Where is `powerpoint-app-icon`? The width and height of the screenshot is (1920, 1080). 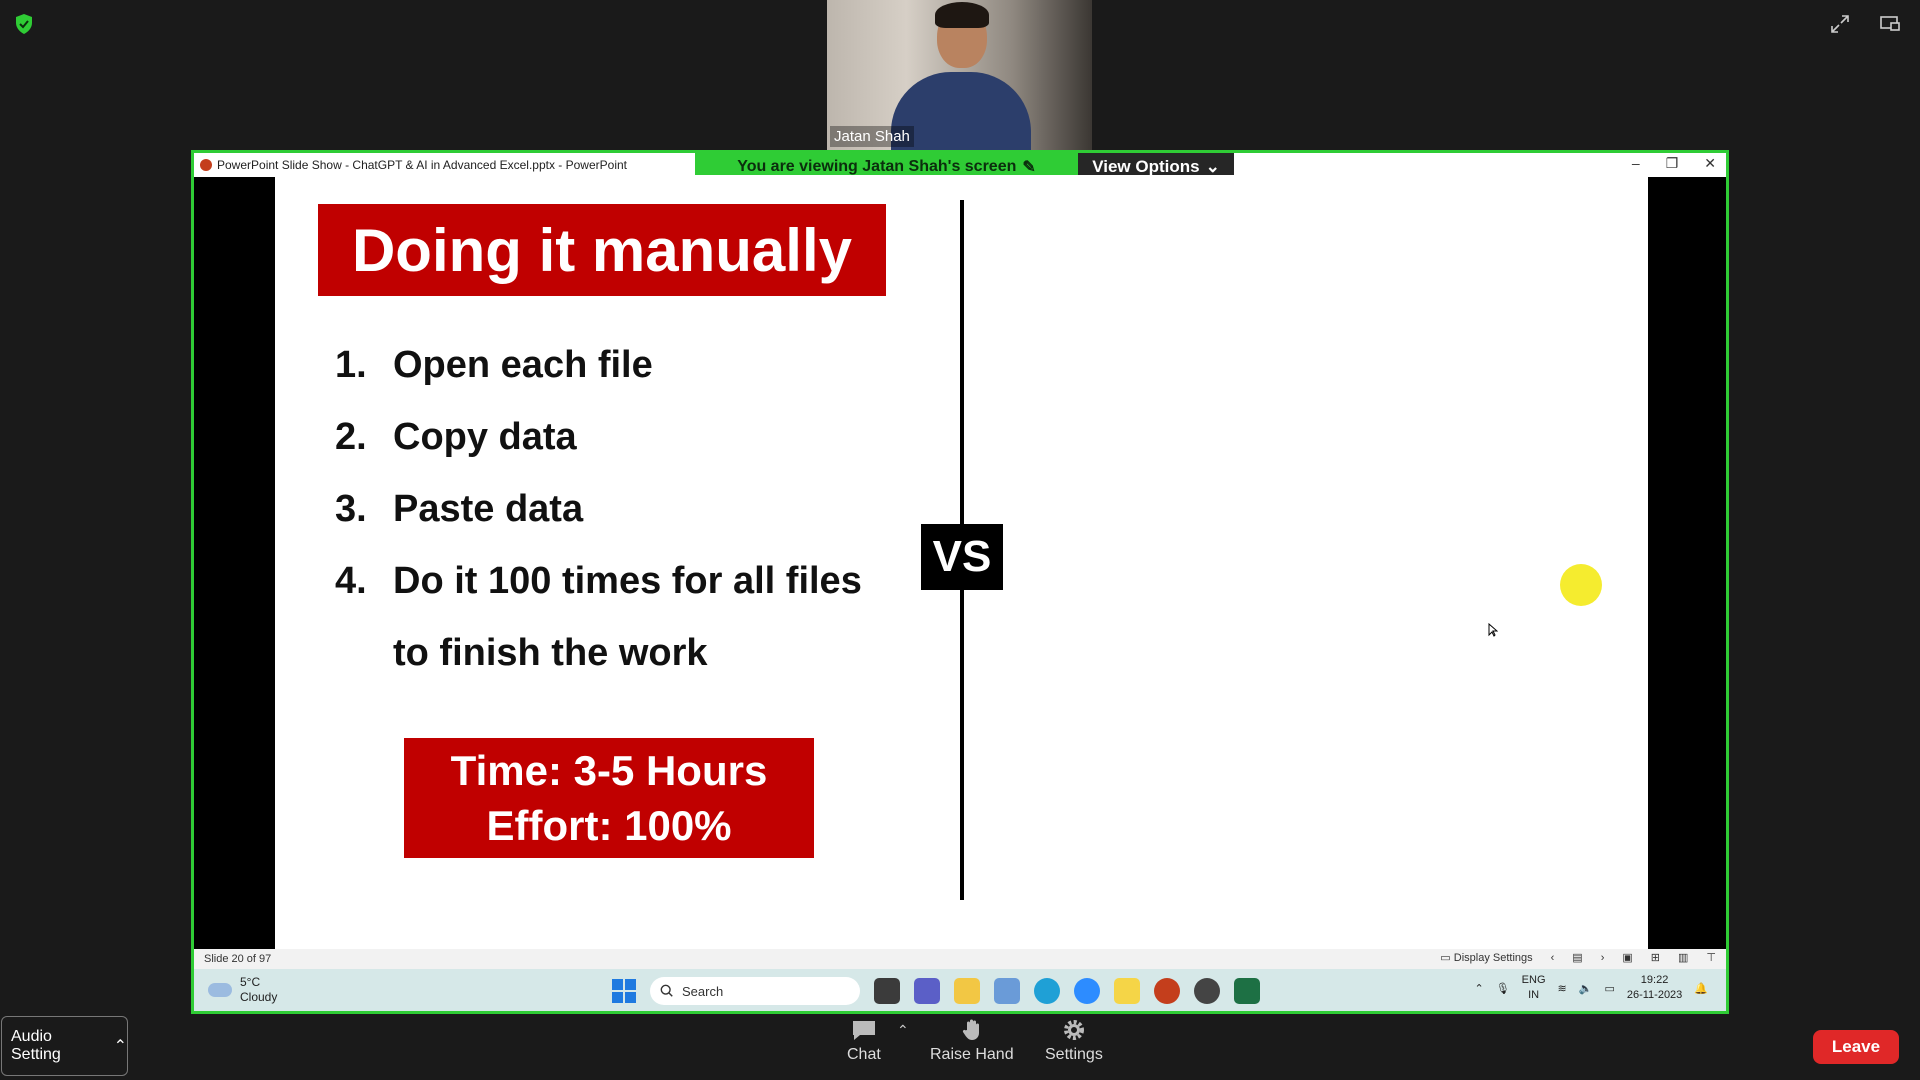 powerpoint-app-icon is located at coordinates (1167, 991).